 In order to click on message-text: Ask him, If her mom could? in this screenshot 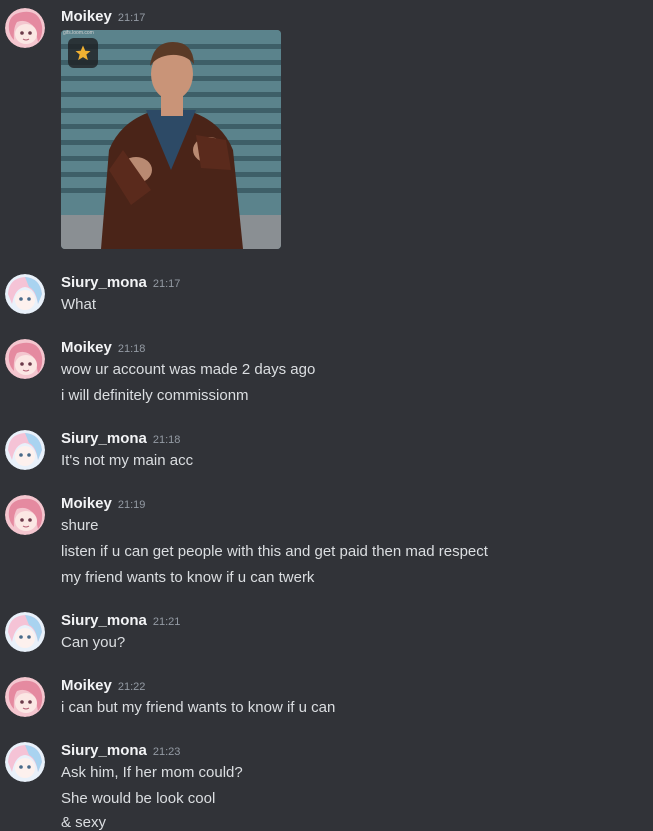, I will do `click(152, 772)`.